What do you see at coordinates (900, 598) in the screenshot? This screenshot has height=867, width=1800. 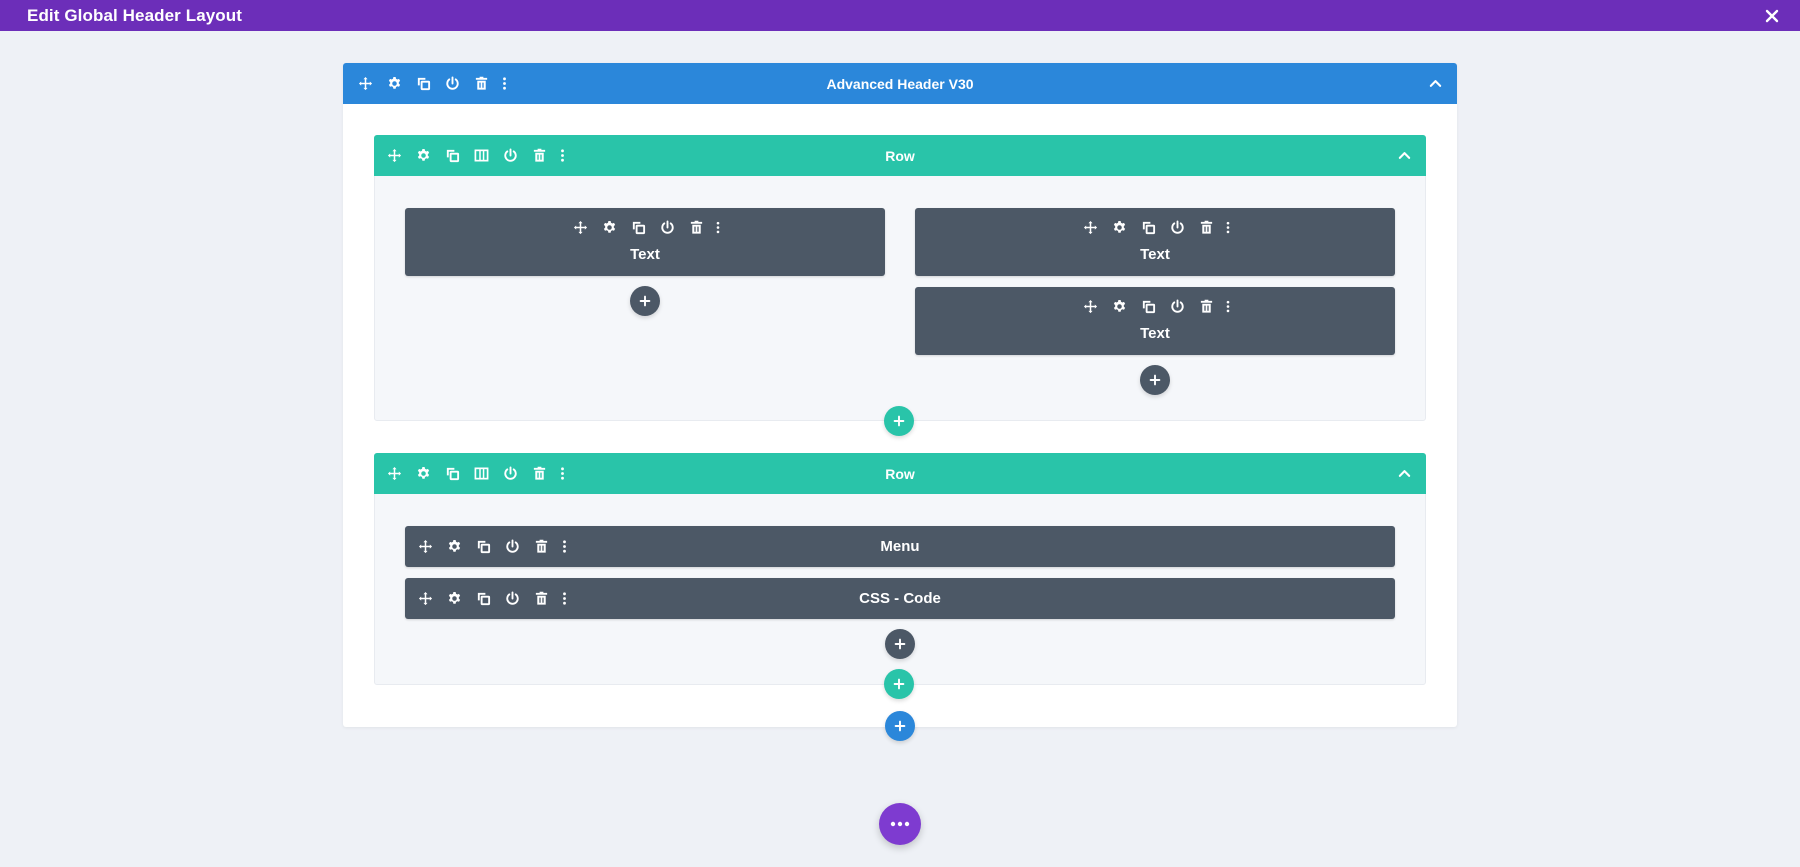 I see `css-code-module: CSS - Code` at bounding box center [900, 598].